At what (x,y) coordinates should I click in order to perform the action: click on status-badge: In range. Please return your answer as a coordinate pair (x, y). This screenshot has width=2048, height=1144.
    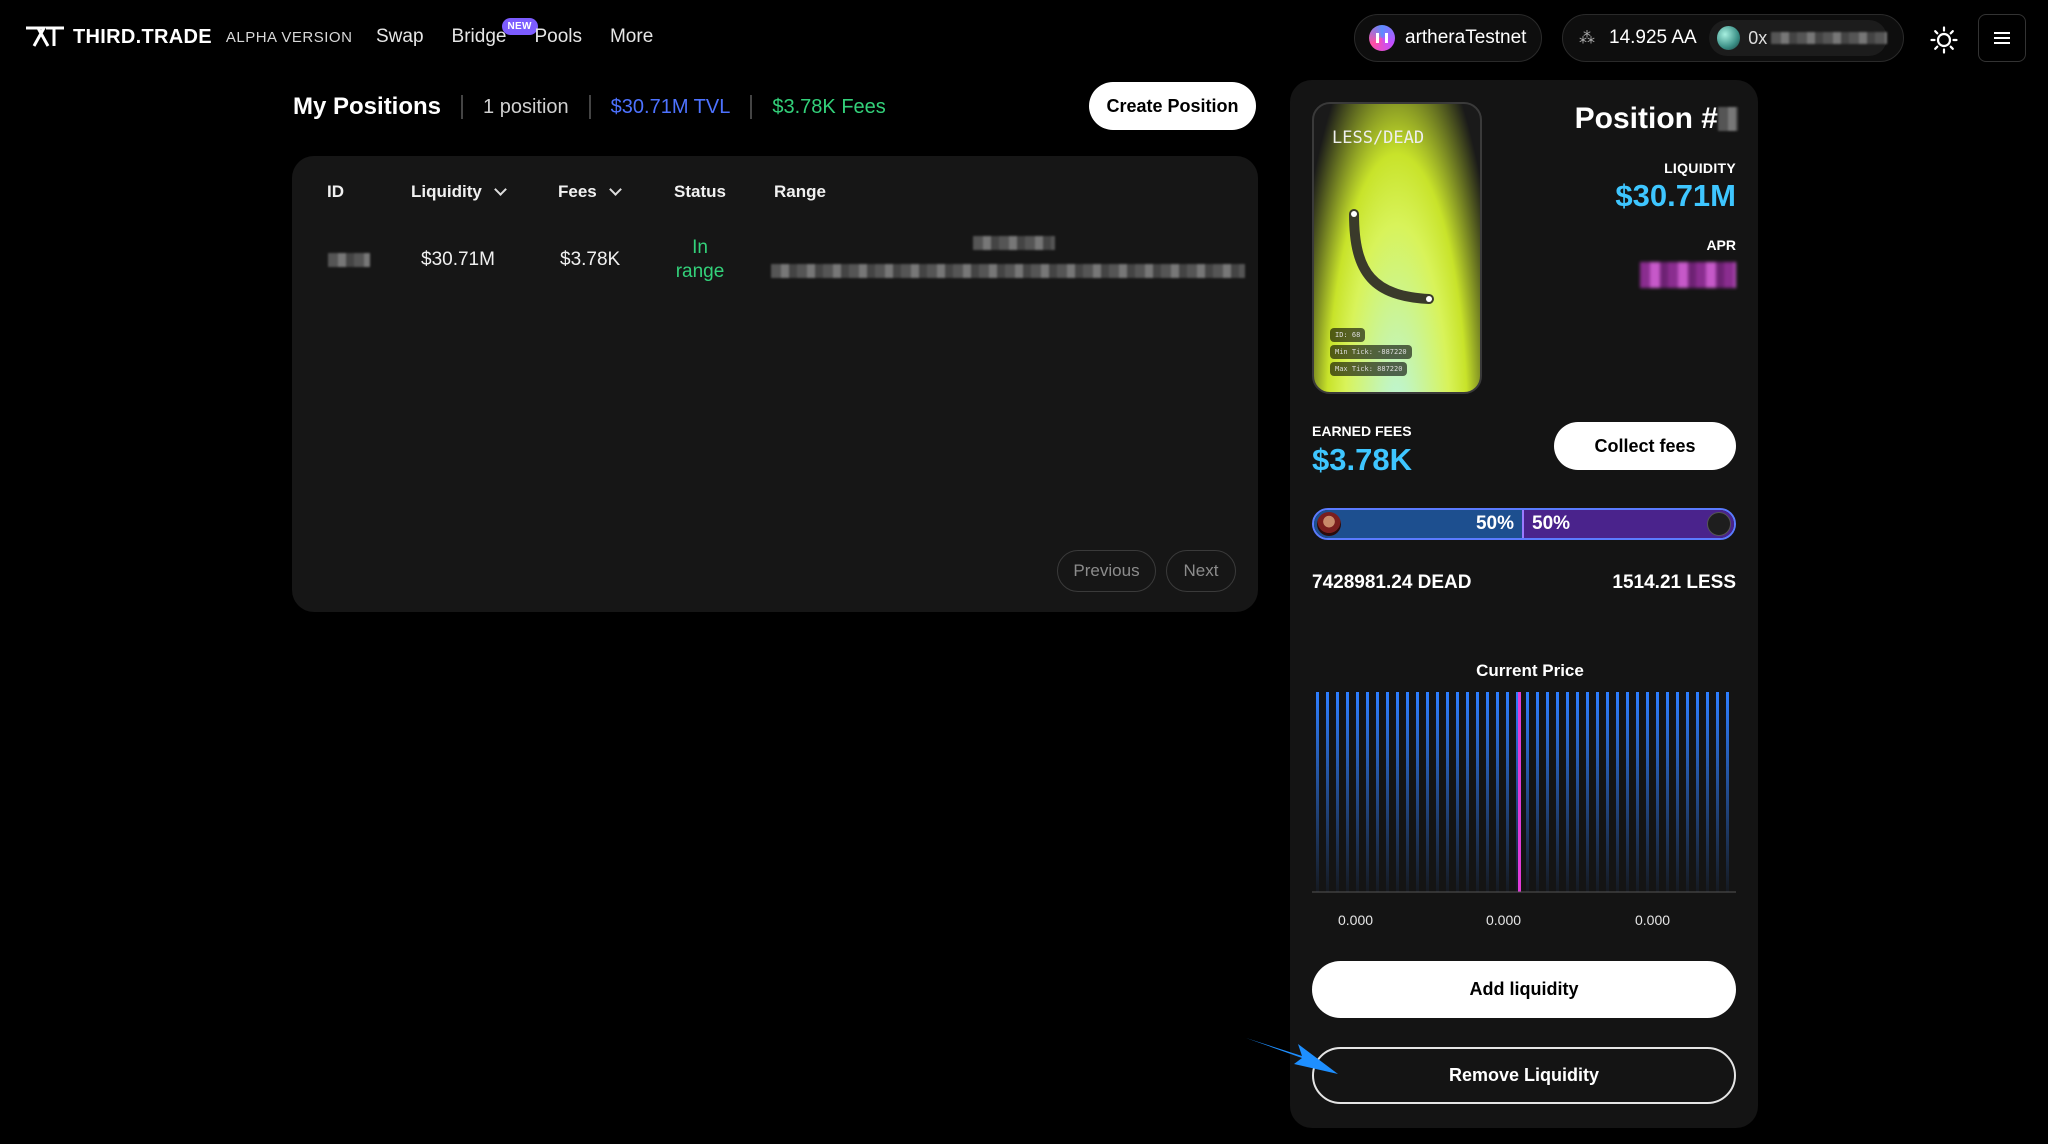
    Looking at the image, I should click on (700, 259).